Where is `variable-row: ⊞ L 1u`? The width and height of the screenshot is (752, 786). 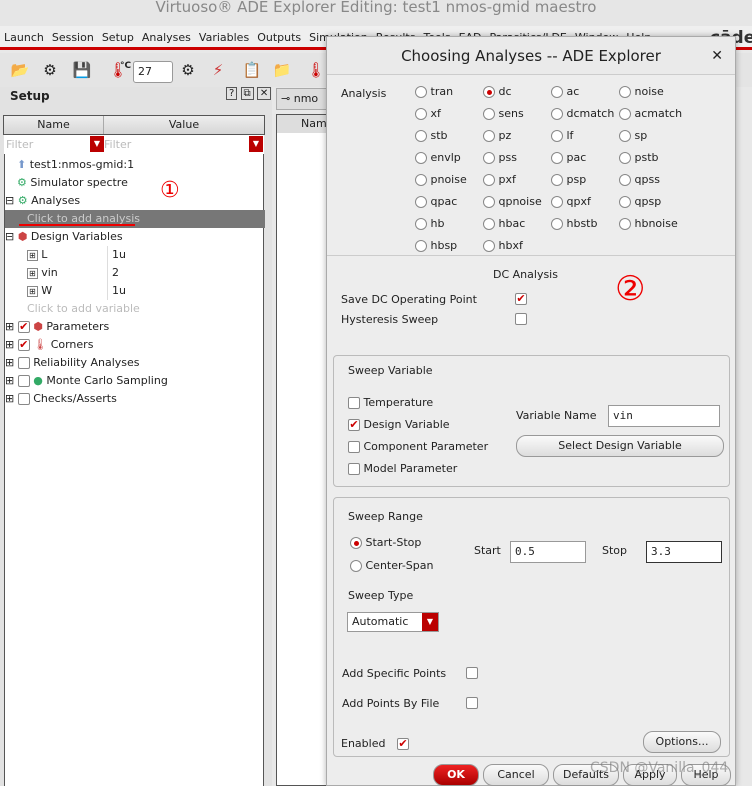
variable-row: ⊞ L 1u is located at coordinates (142, 255).